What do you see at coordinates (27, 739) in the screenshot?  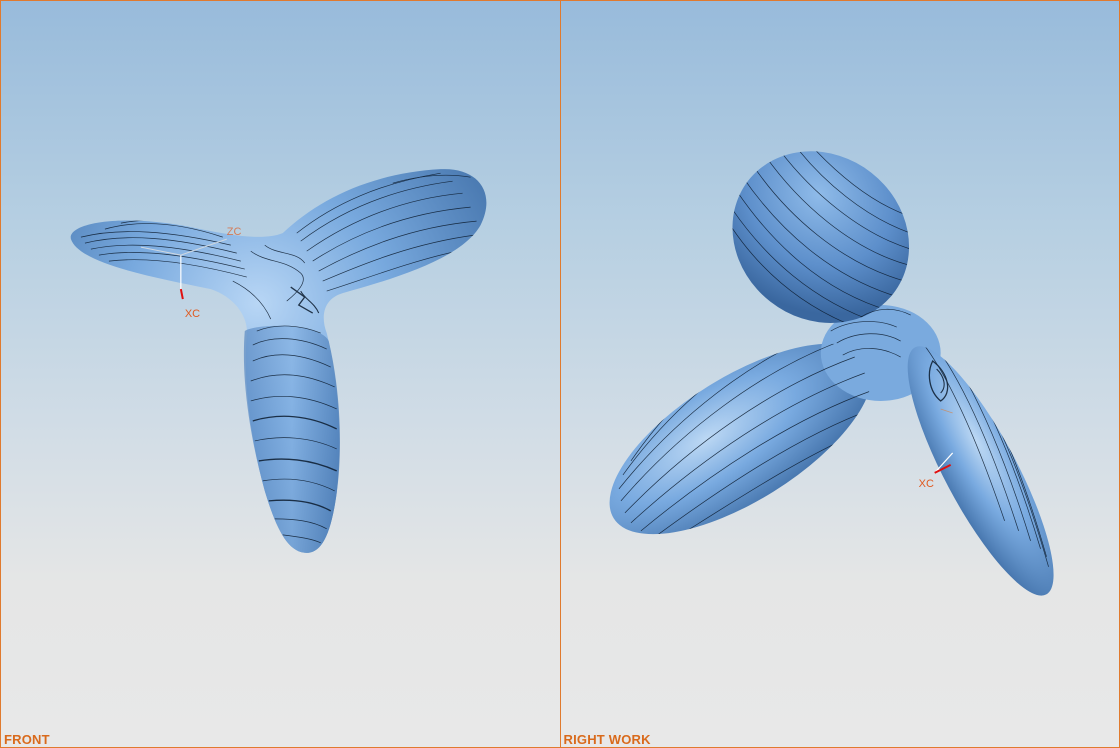 I see `view-label-front: FRONT` at bounding box center [27, 739].